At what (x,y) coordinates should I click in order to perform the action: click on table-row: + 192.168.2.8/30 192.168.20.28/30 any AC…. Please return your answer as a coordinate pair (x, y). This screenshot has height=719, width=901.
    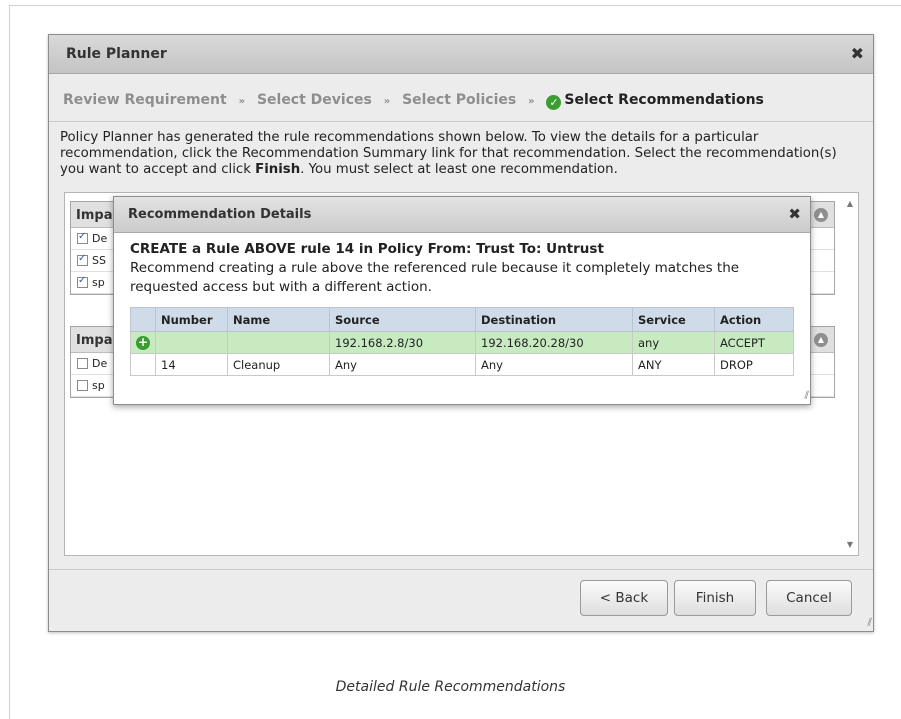
    Looking at the image, I should click on (462, 342).